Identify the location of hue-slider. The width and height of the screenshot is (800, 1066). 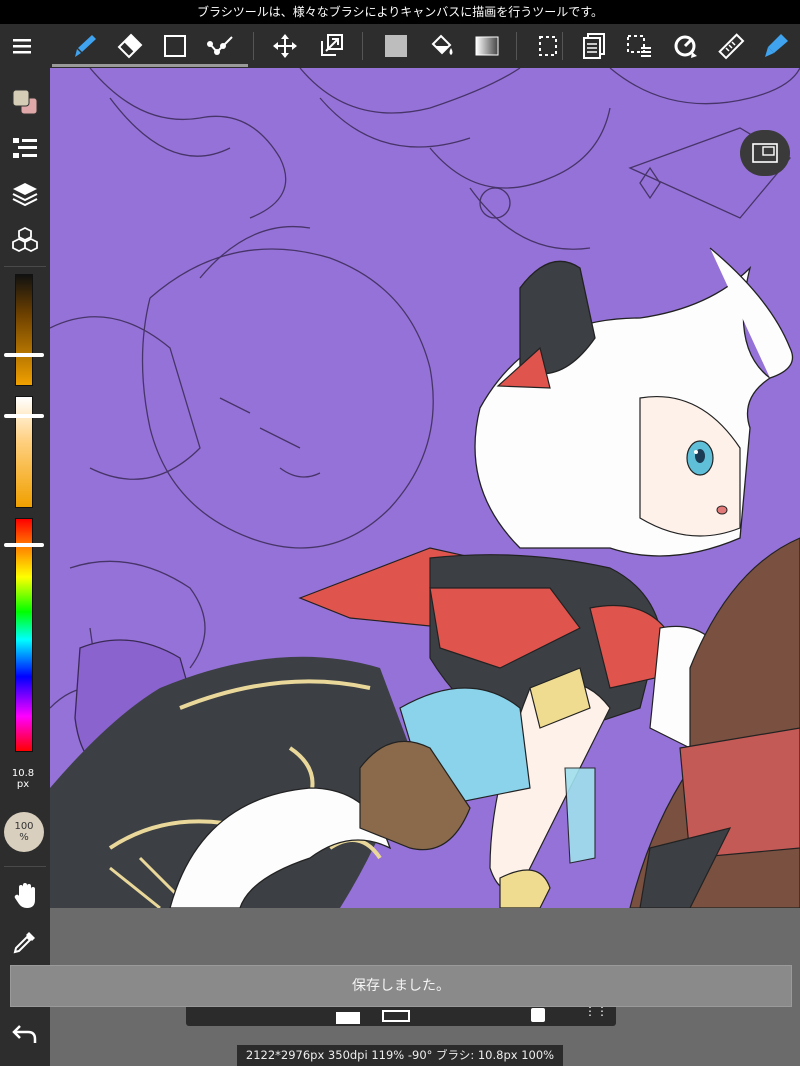
(24, 635).